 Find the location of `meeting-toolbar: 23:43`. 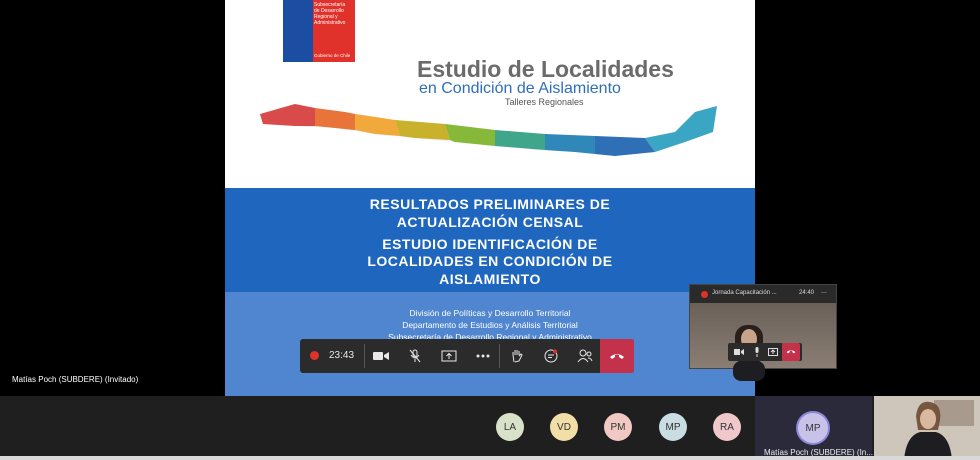

meeting-toolbar: 23:43 is located at coordinates (467, 356).